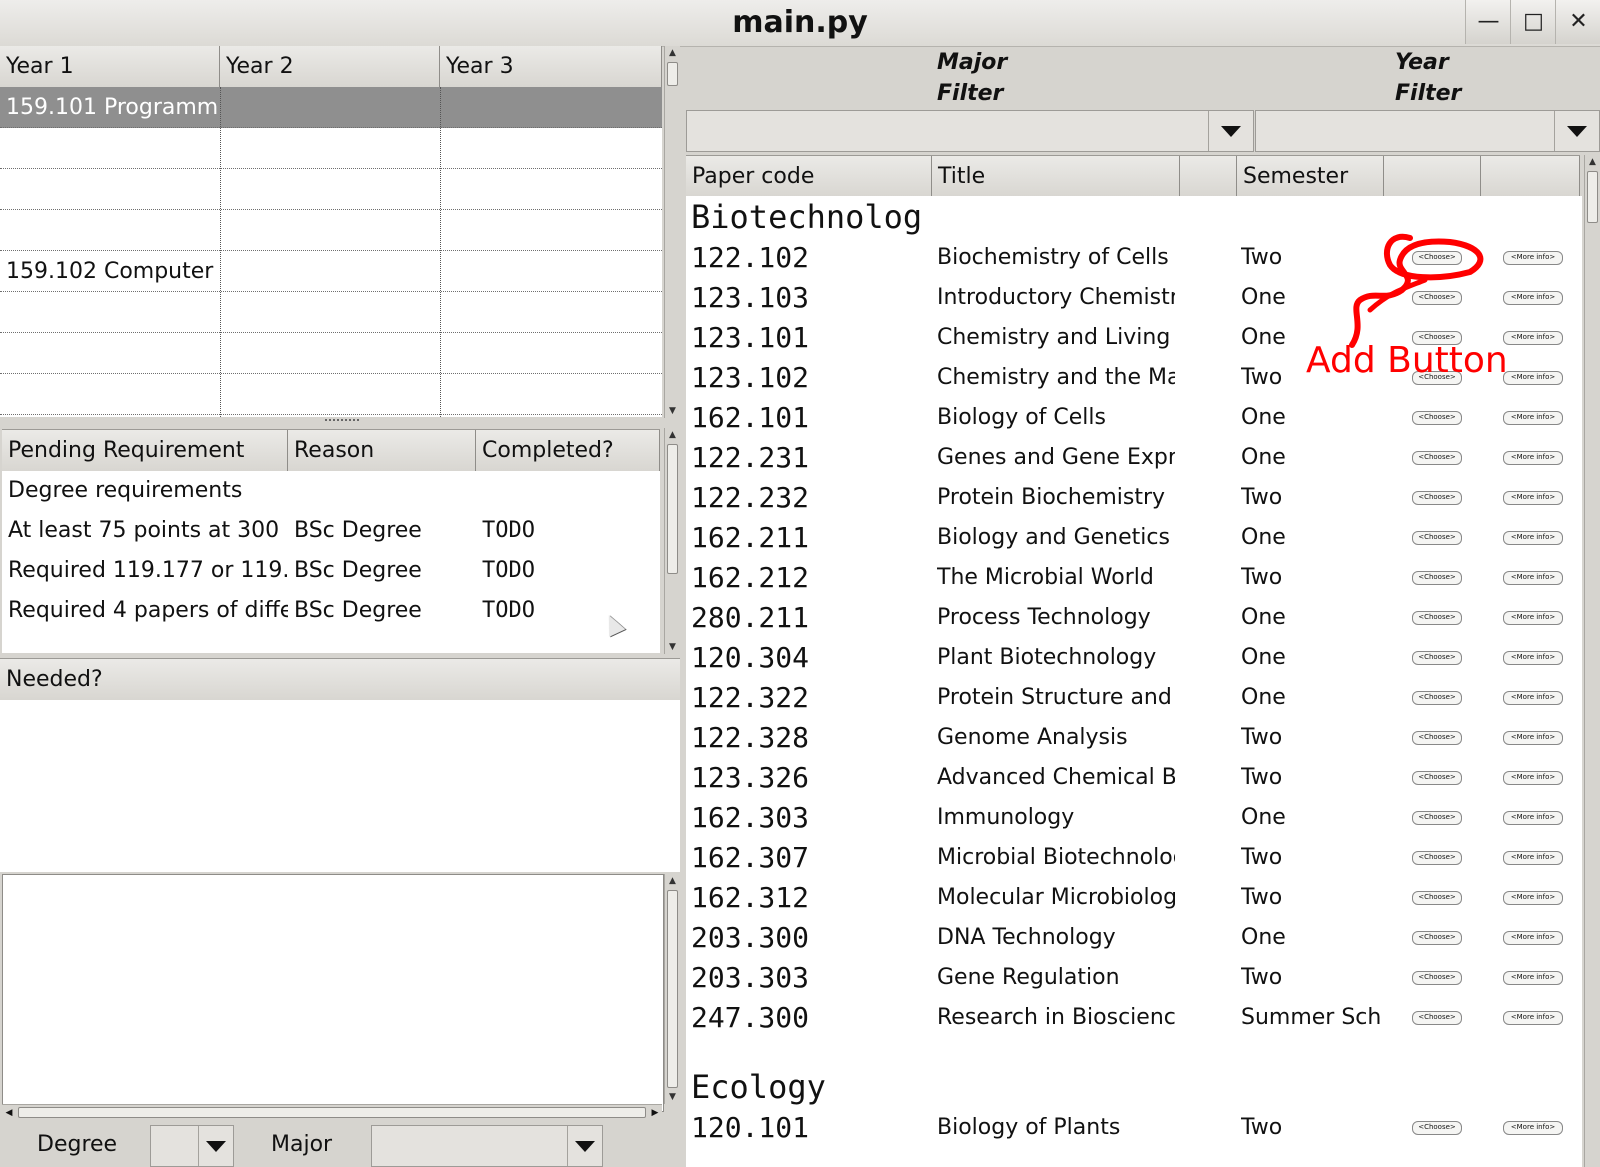  I want to click on window-titlebar: main.py — □ ✕, so click(800, 23).